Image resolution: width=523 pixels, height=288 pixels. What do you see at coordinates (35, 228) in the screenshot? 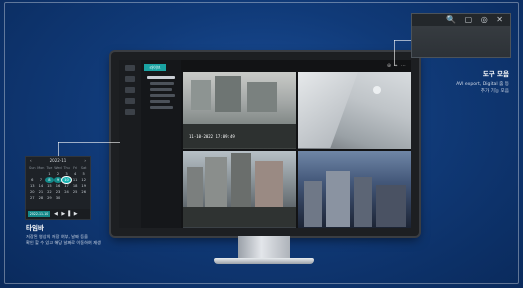
I see `timebar-title: 타임바` at bounding box center [35, 228].